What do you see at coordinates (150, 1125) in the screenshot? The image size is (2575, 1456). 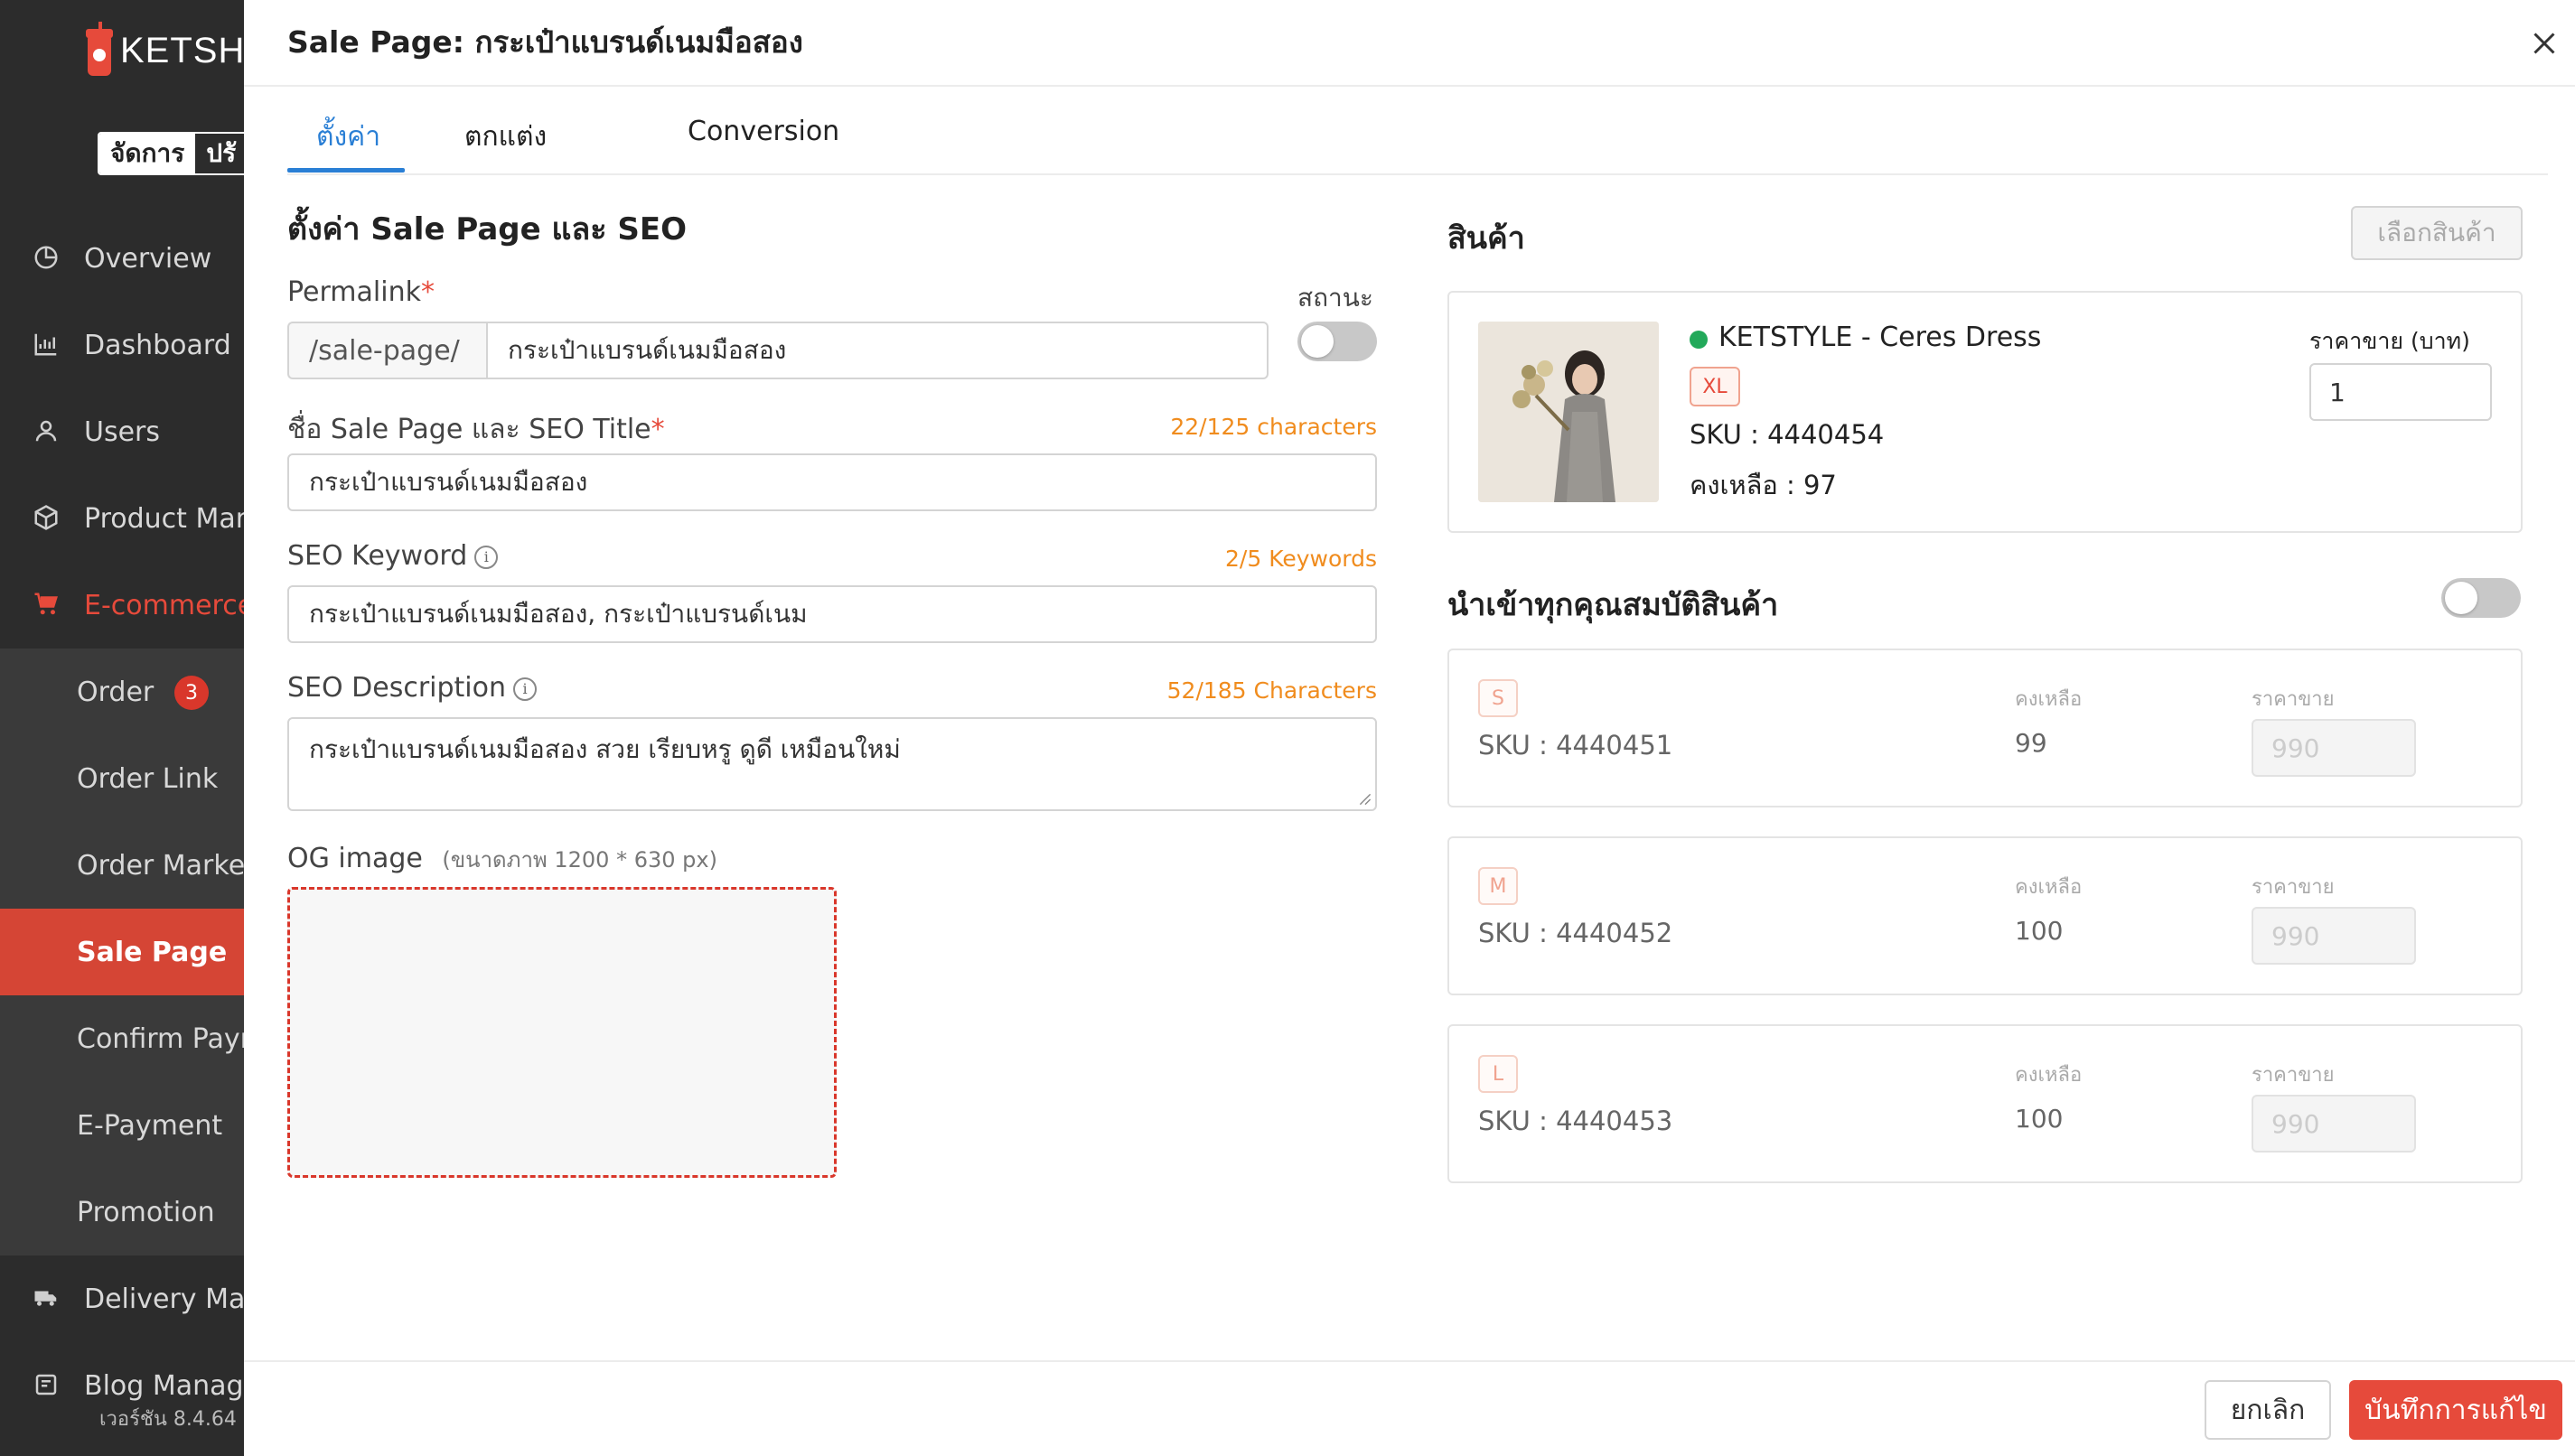 I see `sidebar-item-label: E-Payment` at bounding box center [150, 1125].